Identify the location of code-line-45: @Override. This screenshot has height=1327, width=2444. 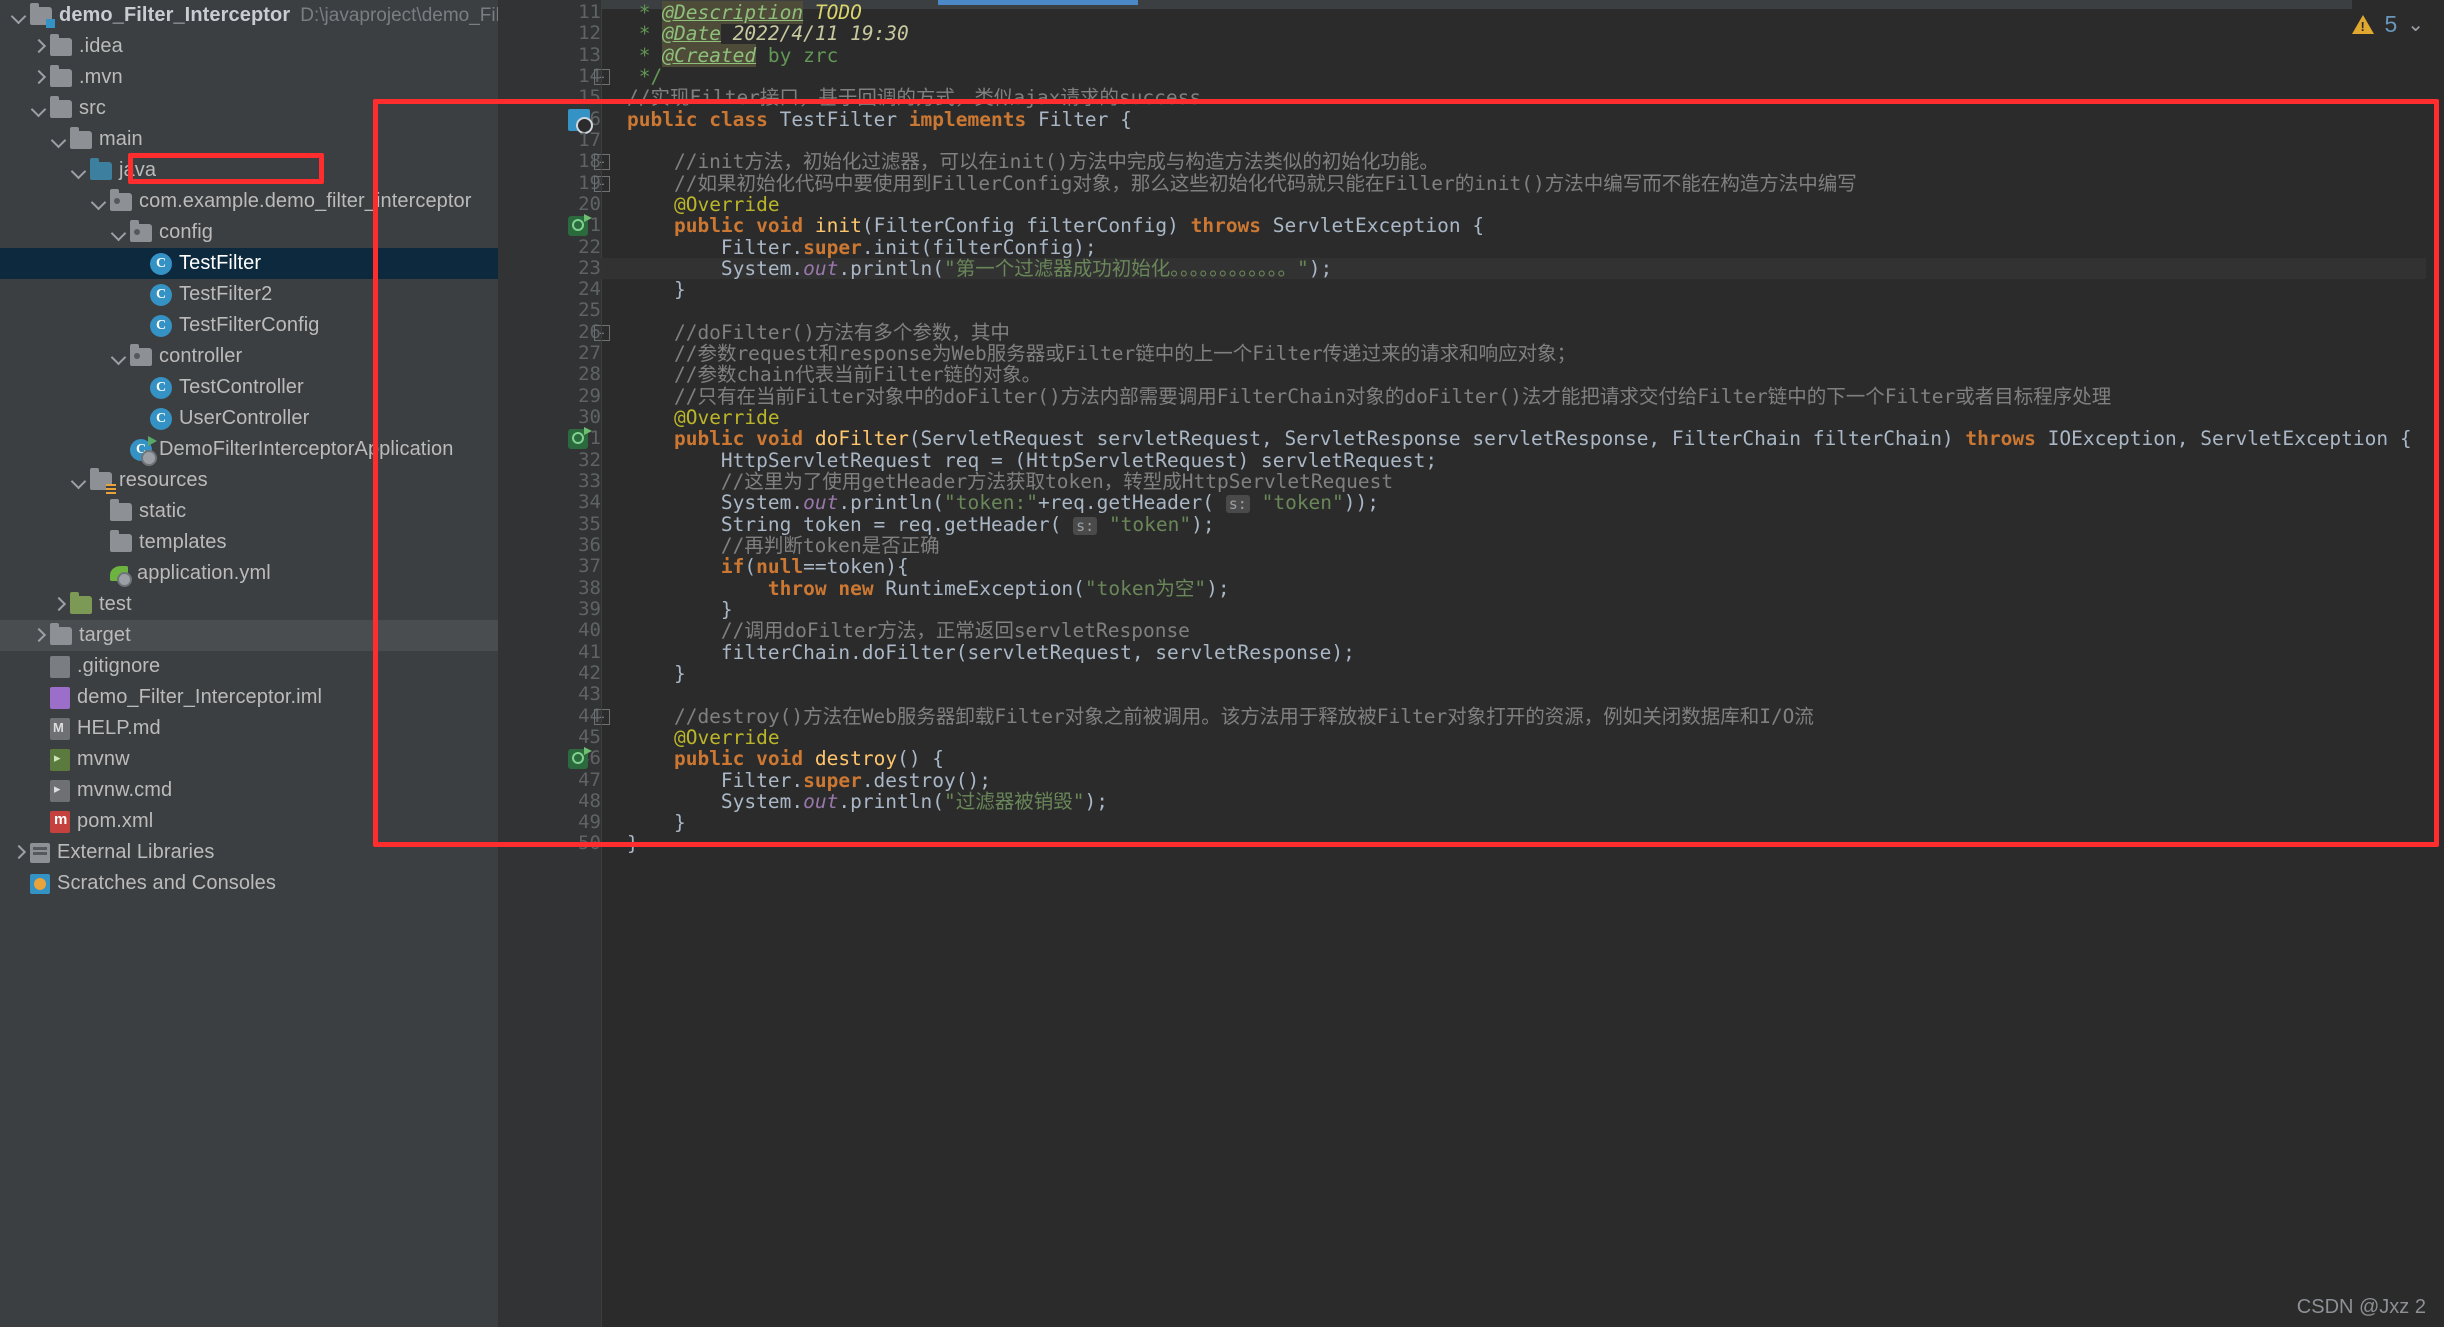
(703, 738).